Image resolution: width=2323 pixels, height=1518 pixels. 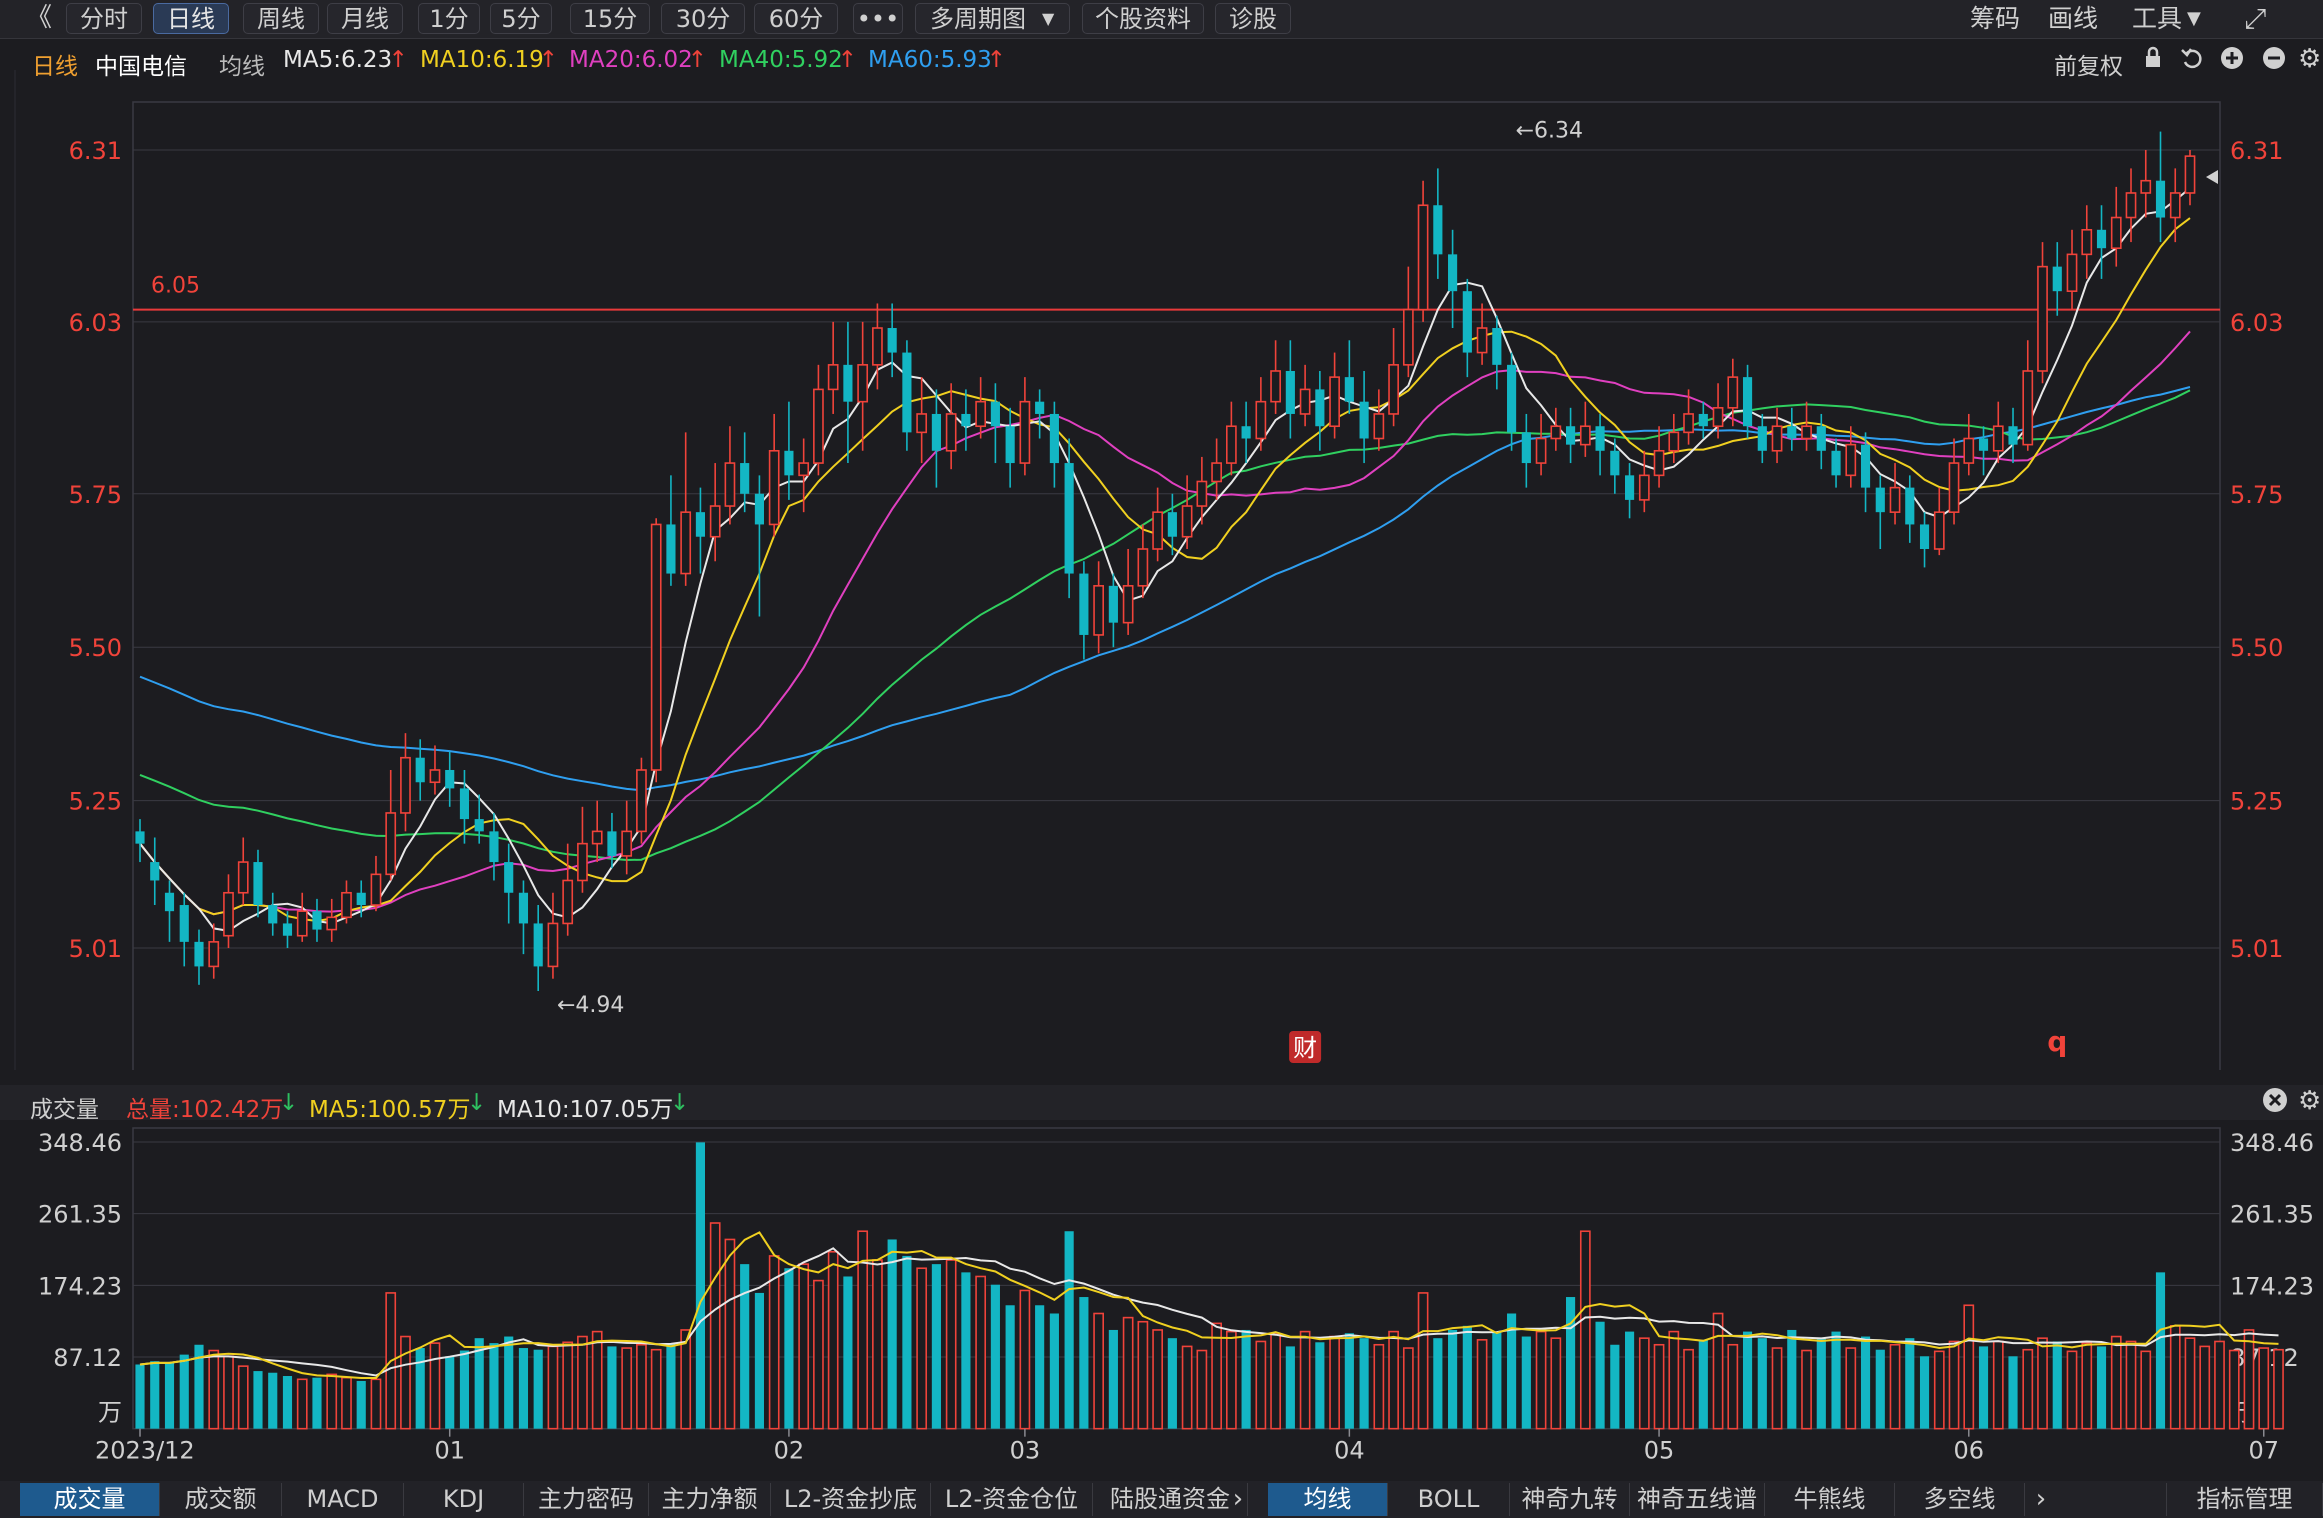 What do you see at coordinates (851, 1499) in the screenshot?
I see `indicator-tab-6: L2-资金抄底` at bounding box center [851, 1499].